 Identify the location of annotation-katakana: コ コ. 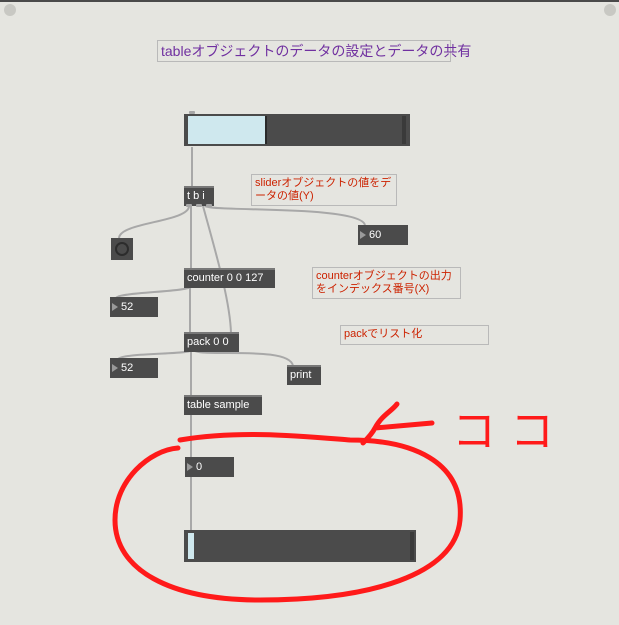
(503, 431).